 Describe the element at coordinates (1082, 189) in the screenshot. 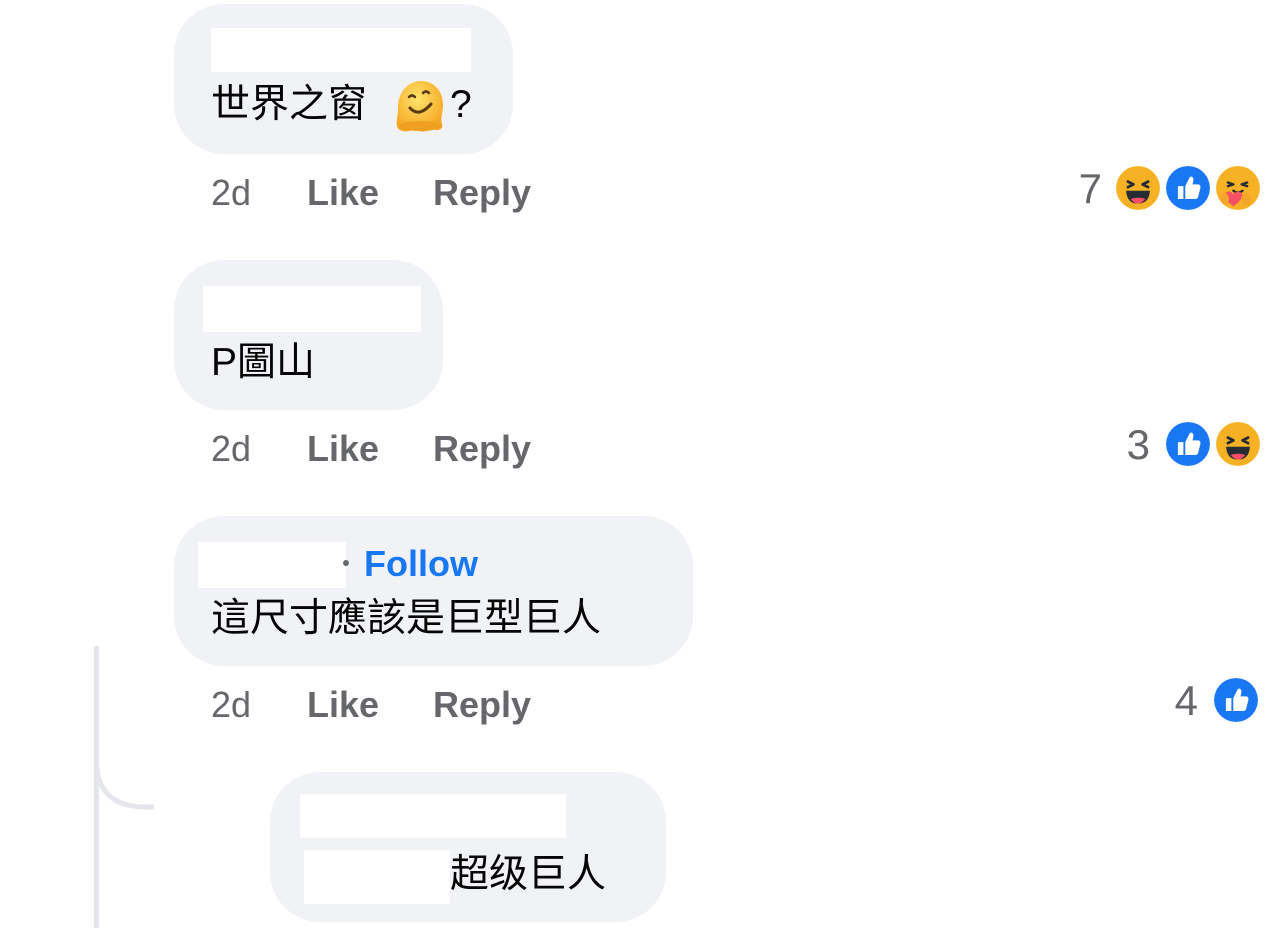

I see `reaction-count: 7` at that location.